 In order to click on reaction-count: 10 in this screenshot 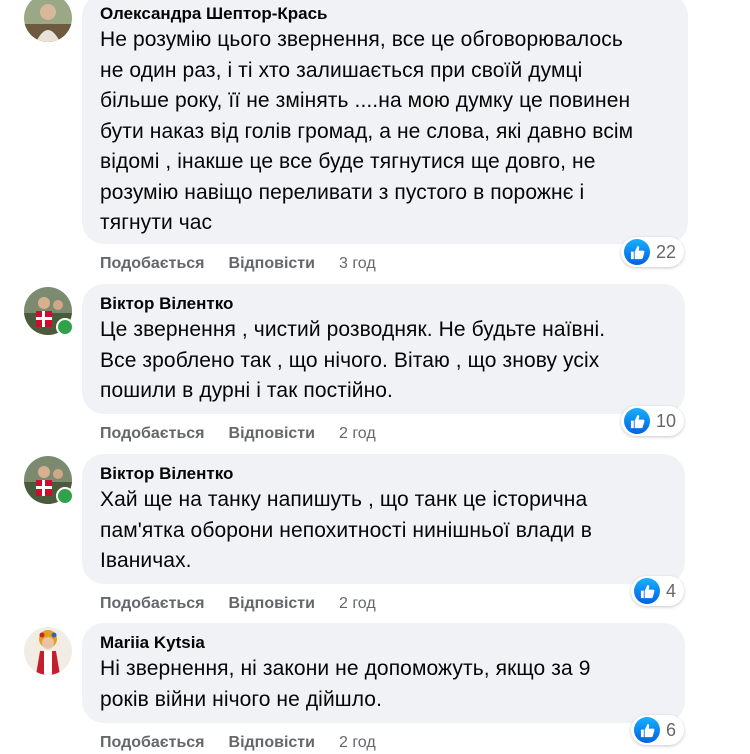, I will do `click(666, 420)`.